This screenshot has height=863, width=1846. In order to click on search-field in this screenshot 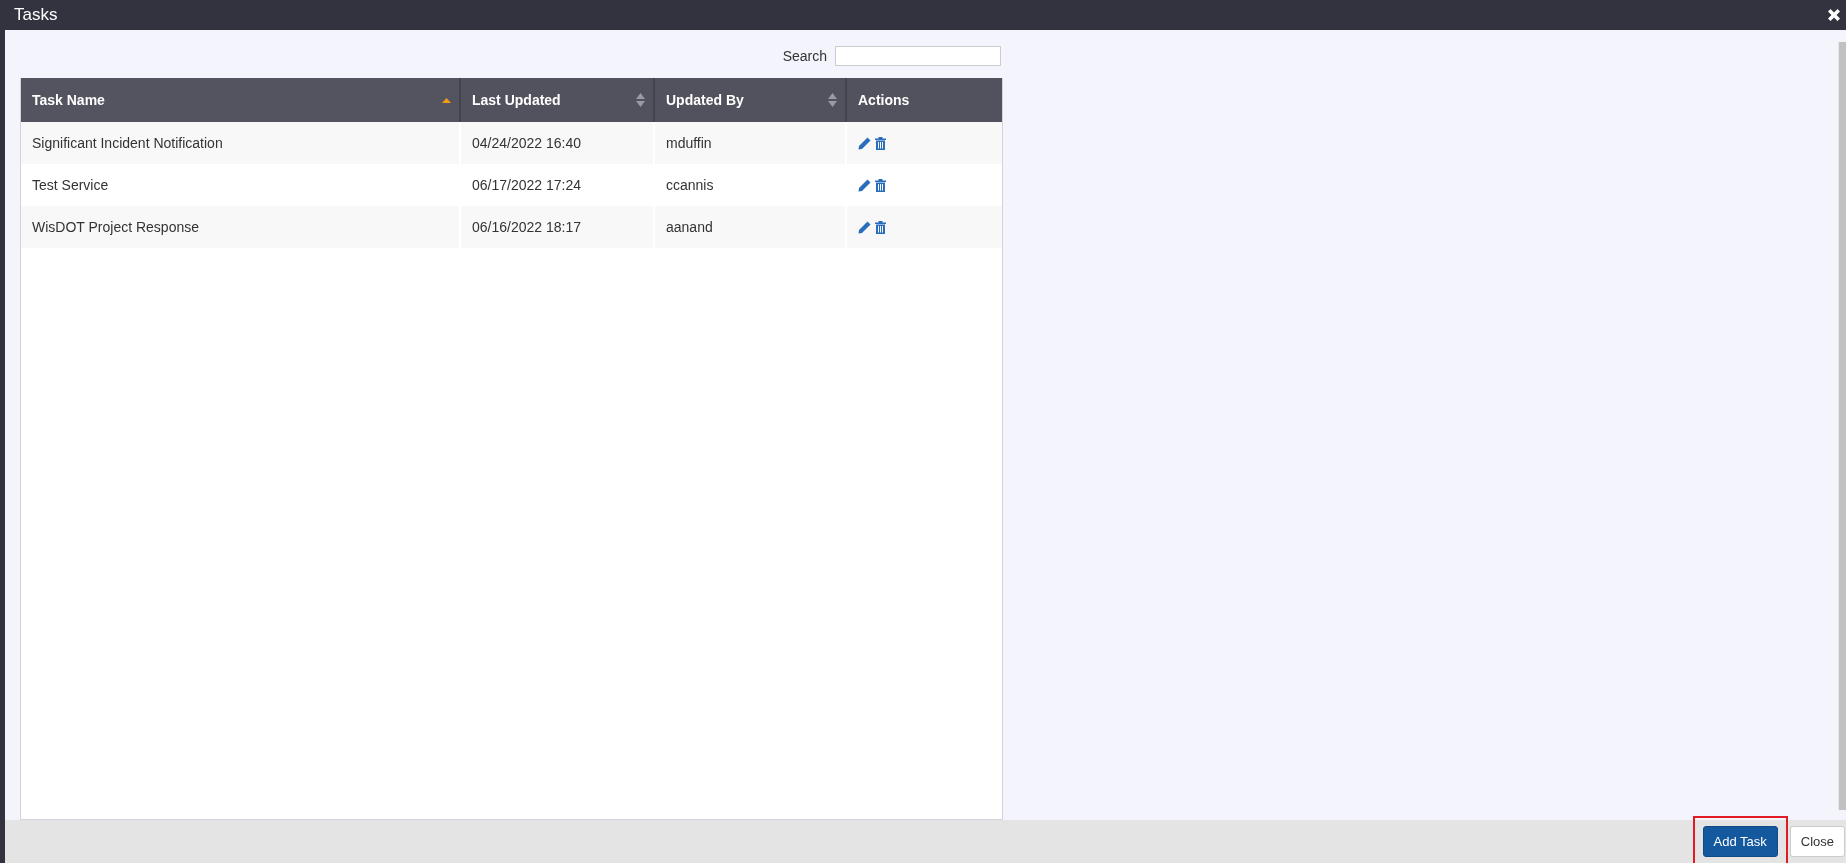, I will do `click(918, 56)`.